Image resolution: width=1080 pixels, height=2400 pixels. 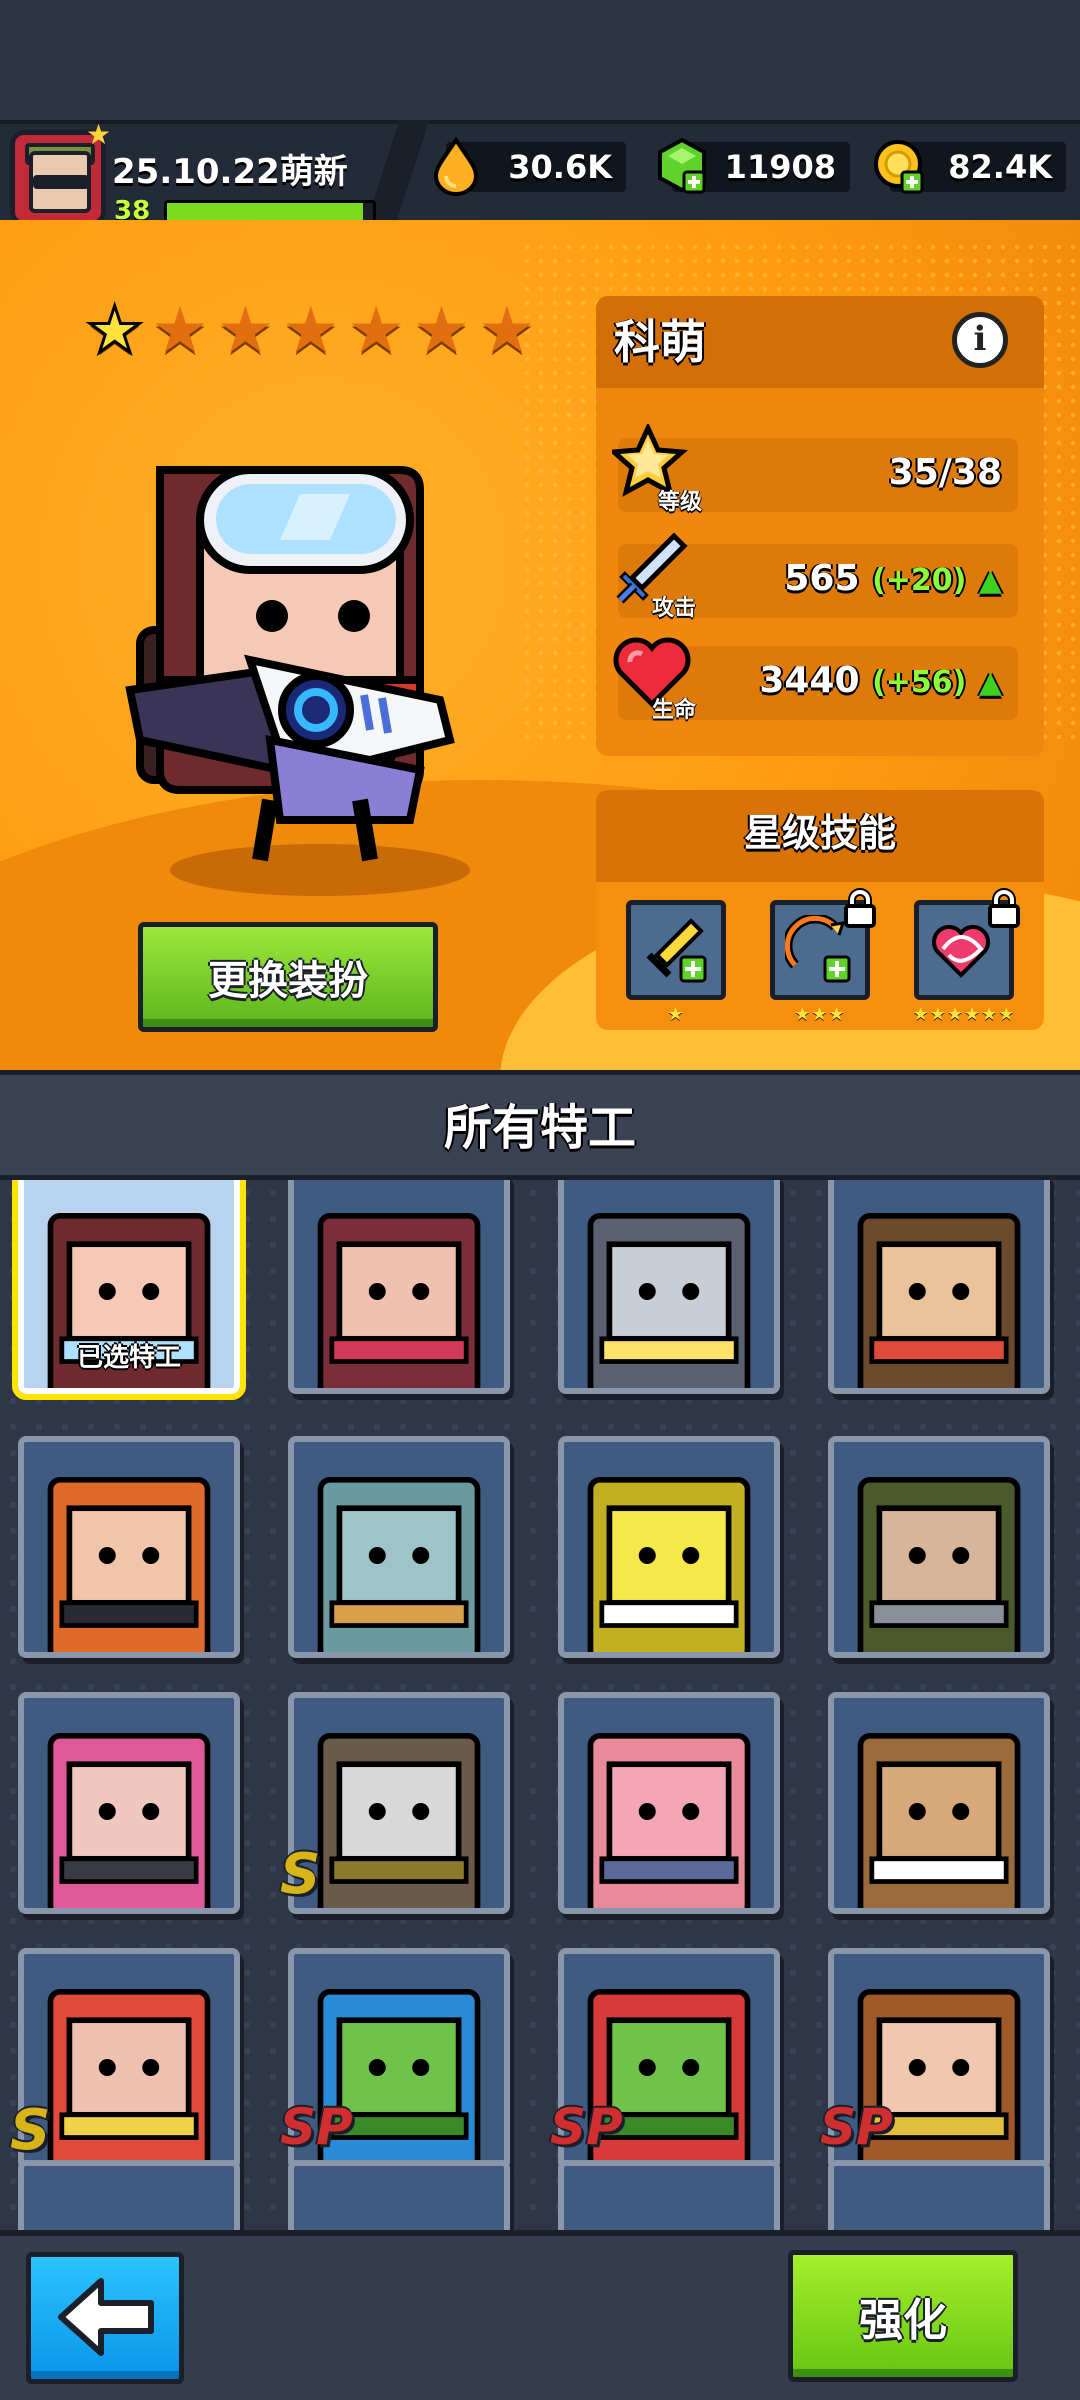 I want to click on gold-coin-icon, so click(x=899, y=167).